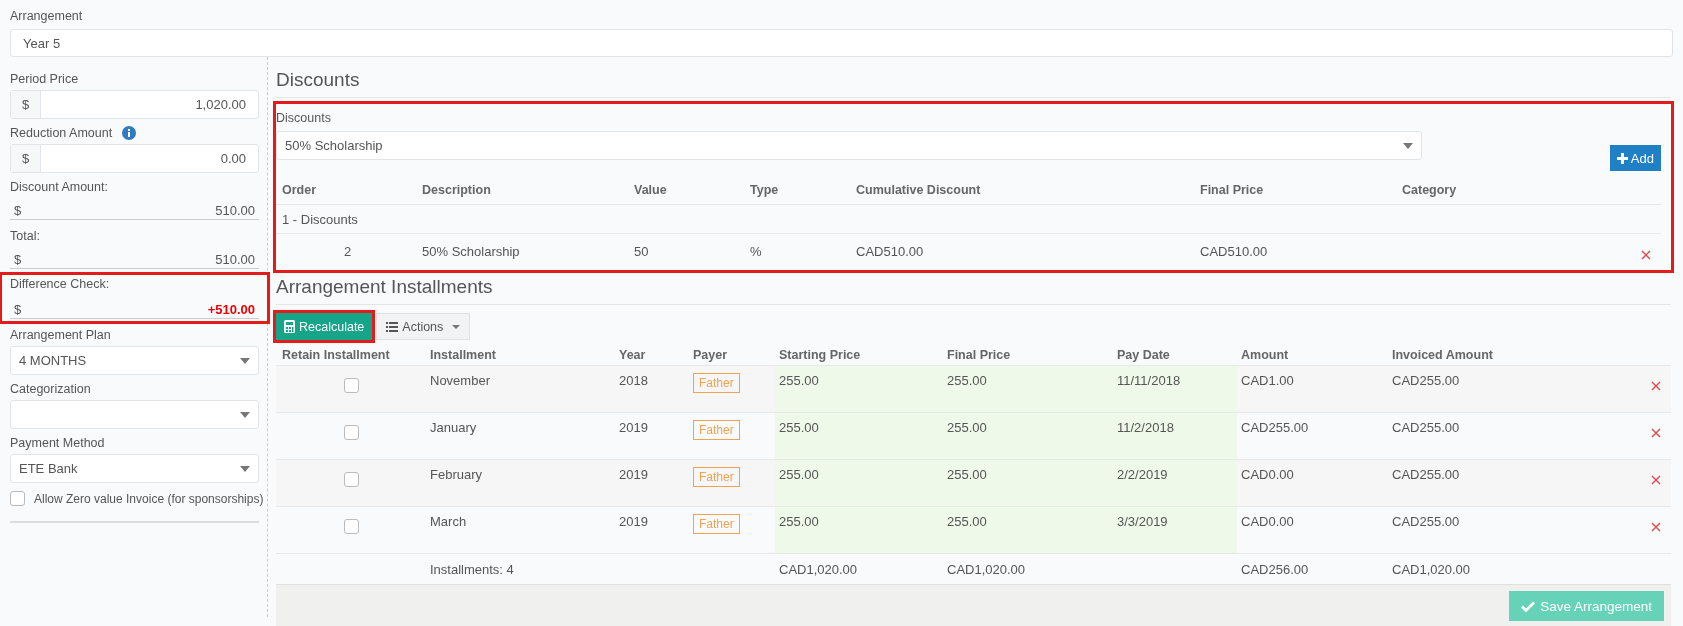 The image size is (1683, 626). I want to click on table-cell-text: 2, so click(348, 251).